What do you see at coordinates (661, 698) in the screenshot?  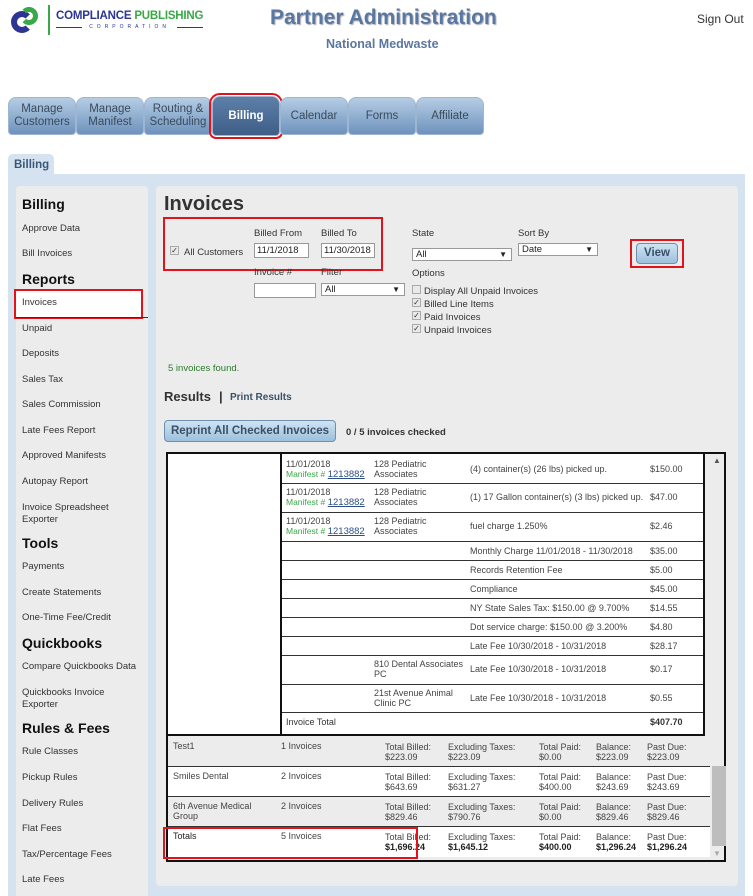 I see `line-item-amount: $0.55` at bounding box center [661, 698].